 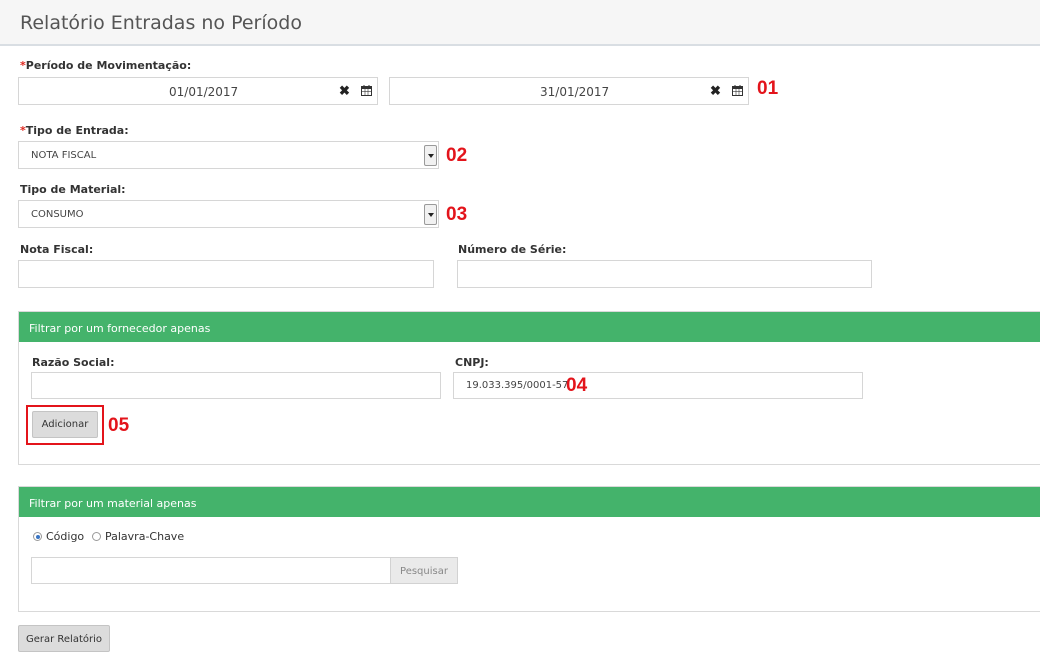 I want to click on nota-fiscal-label: Nota Fiscal:, so click(x=57, y=249).